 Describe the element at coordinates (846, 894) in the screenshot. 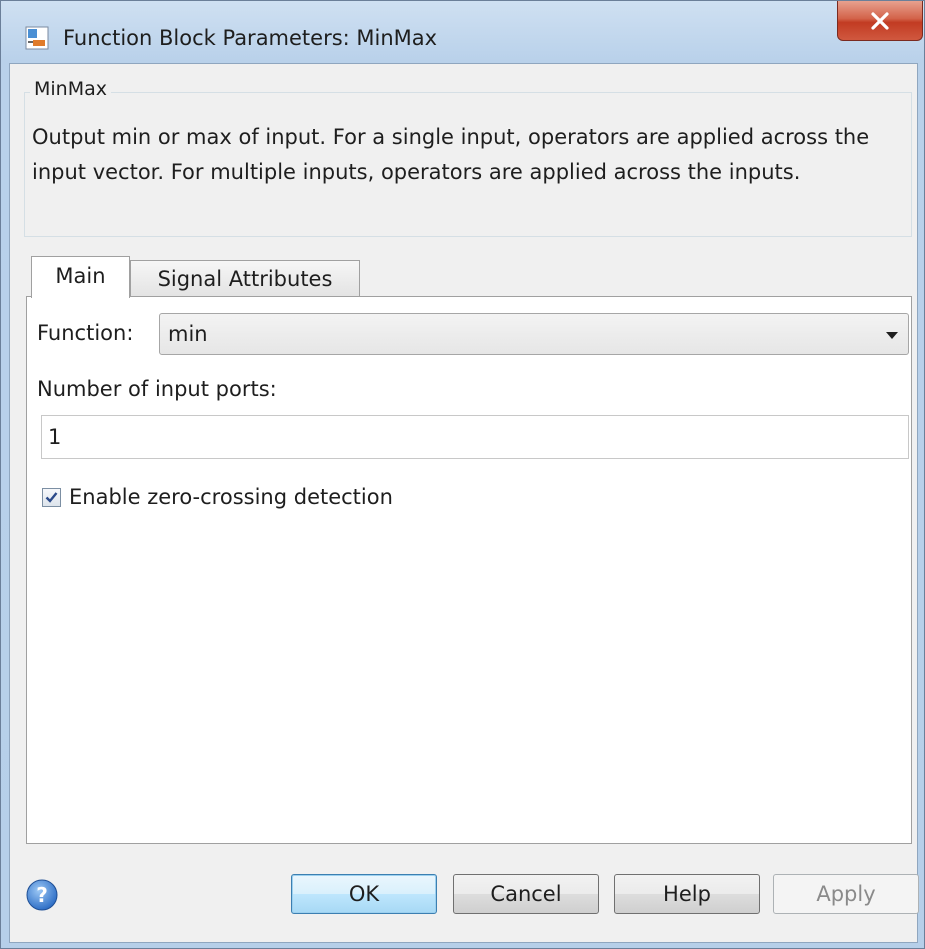

I see `apply-button: Apply` at that location.